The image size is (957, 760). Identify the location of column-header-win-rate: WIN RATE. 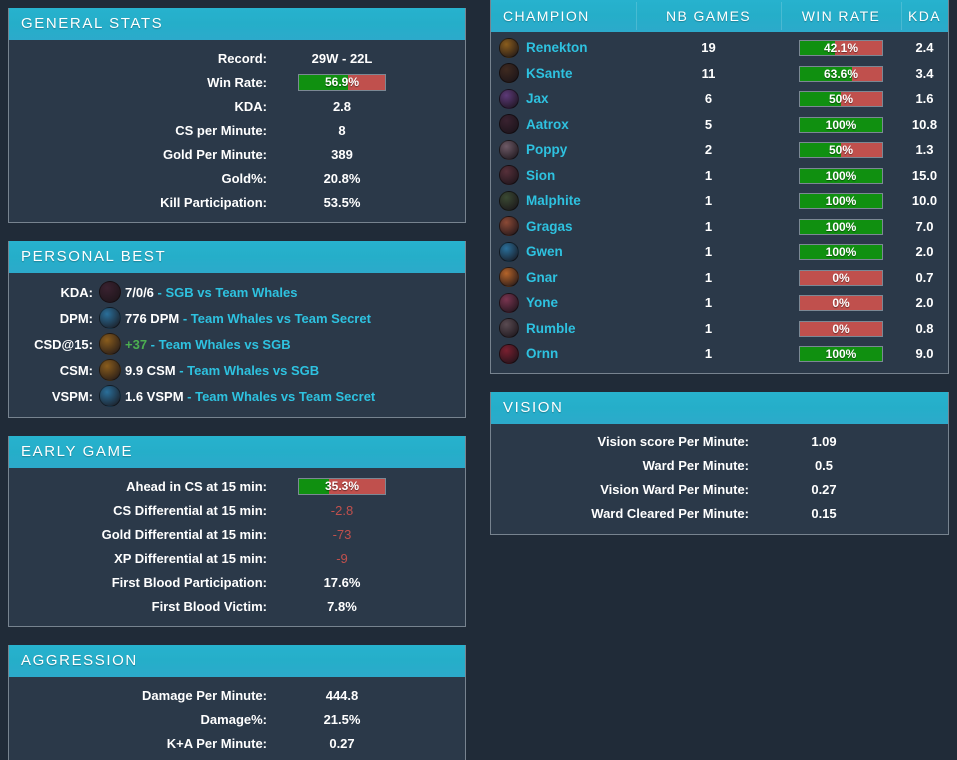
(841, 16).